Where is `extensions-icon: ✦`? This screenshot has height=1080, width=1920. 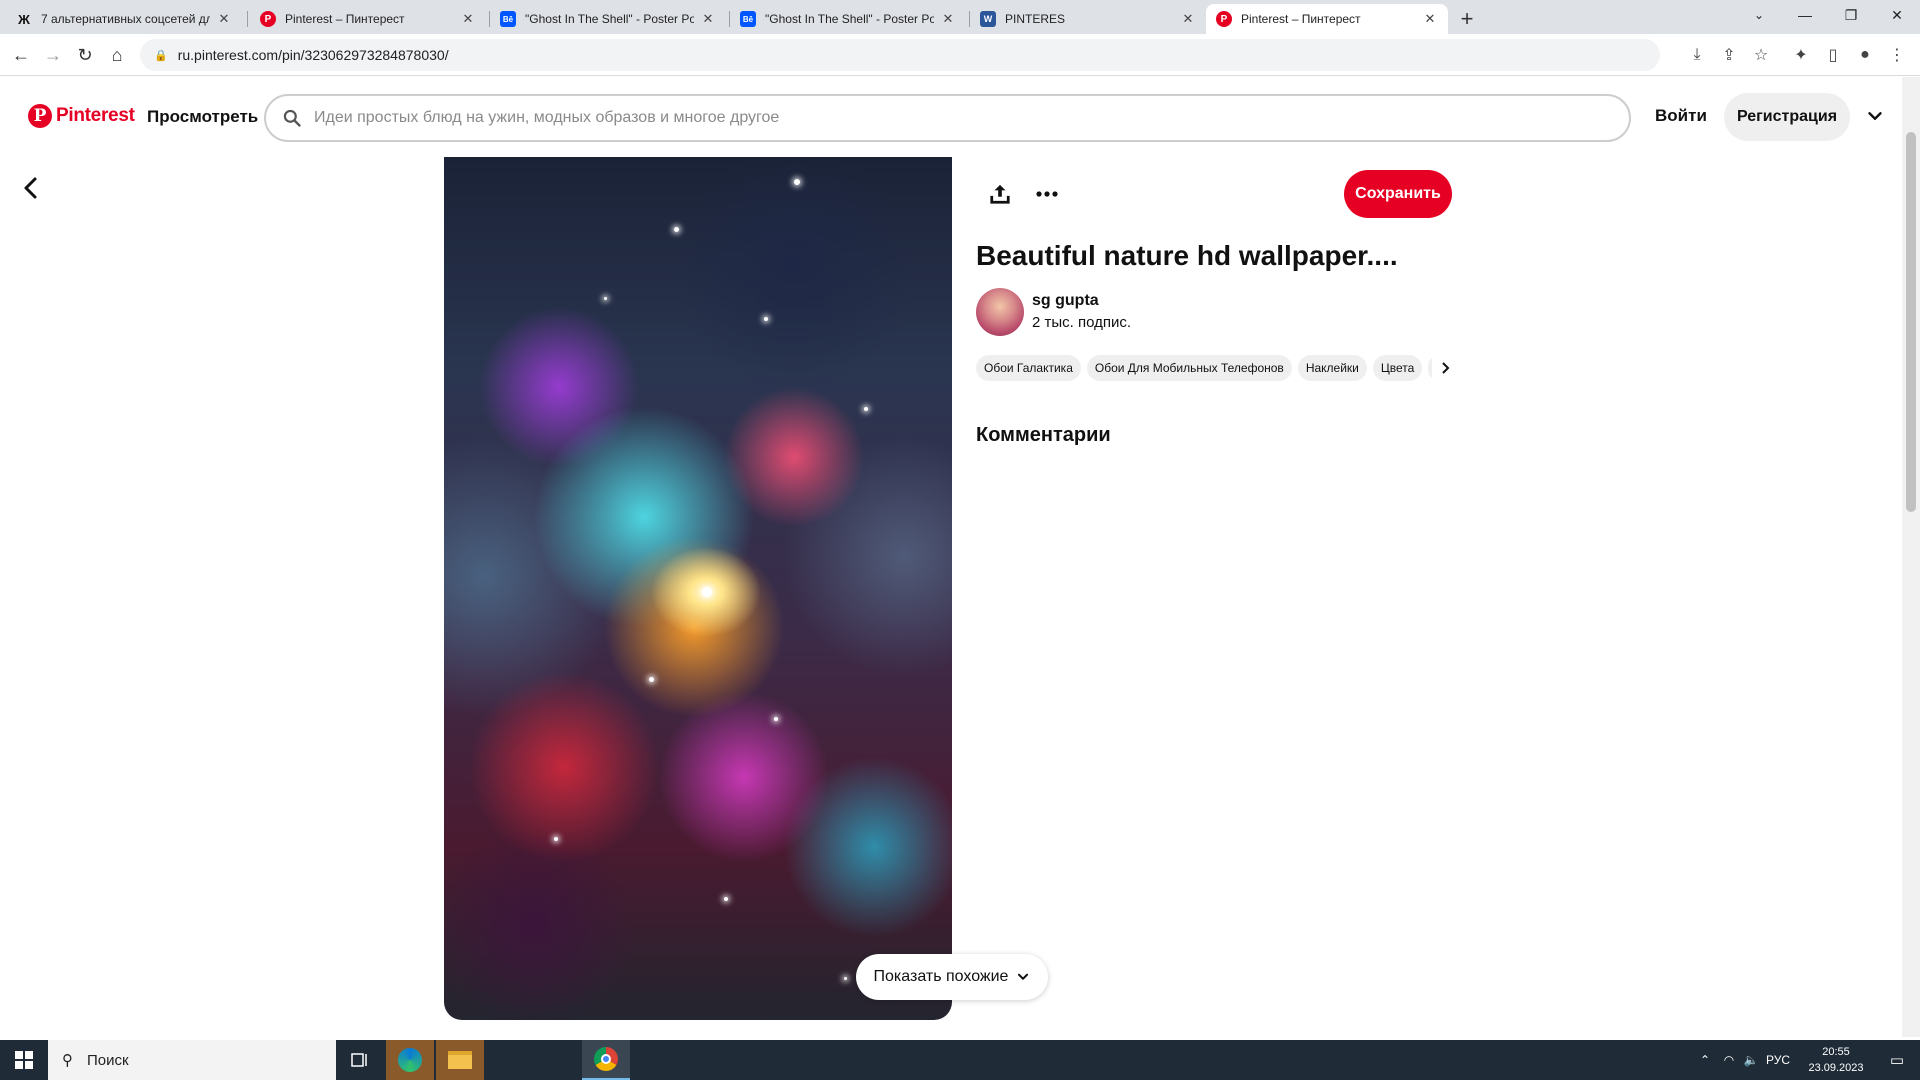
extensions-icon: ✦ is located at coordinates (1801, 55).